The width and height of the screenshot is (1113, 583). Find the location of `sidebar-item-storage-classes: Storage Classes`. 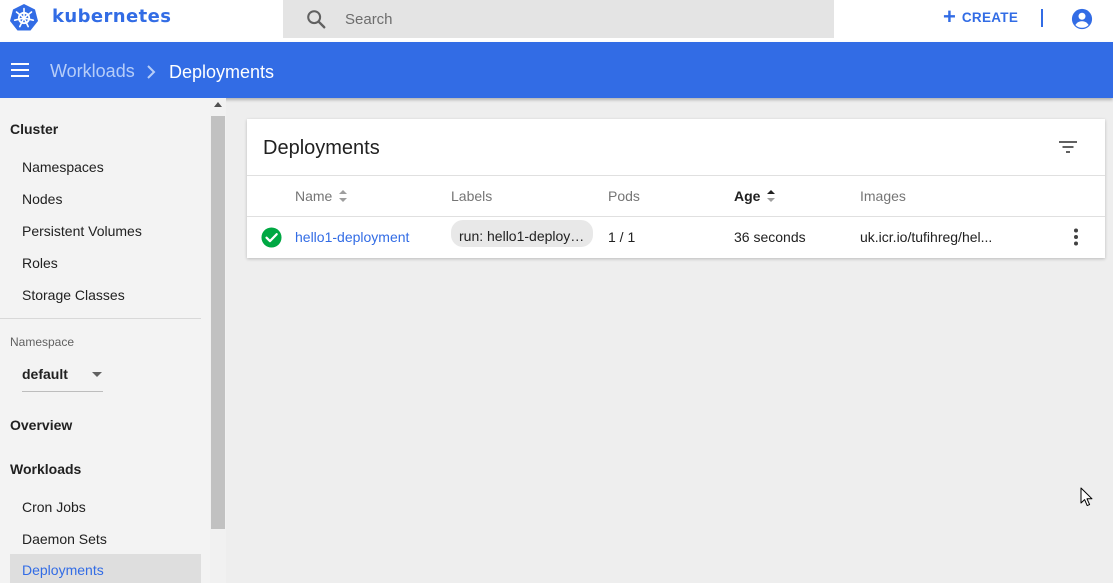

sidebar-item-storage-classes: Storage Classes is located at coordinates (73, 295).